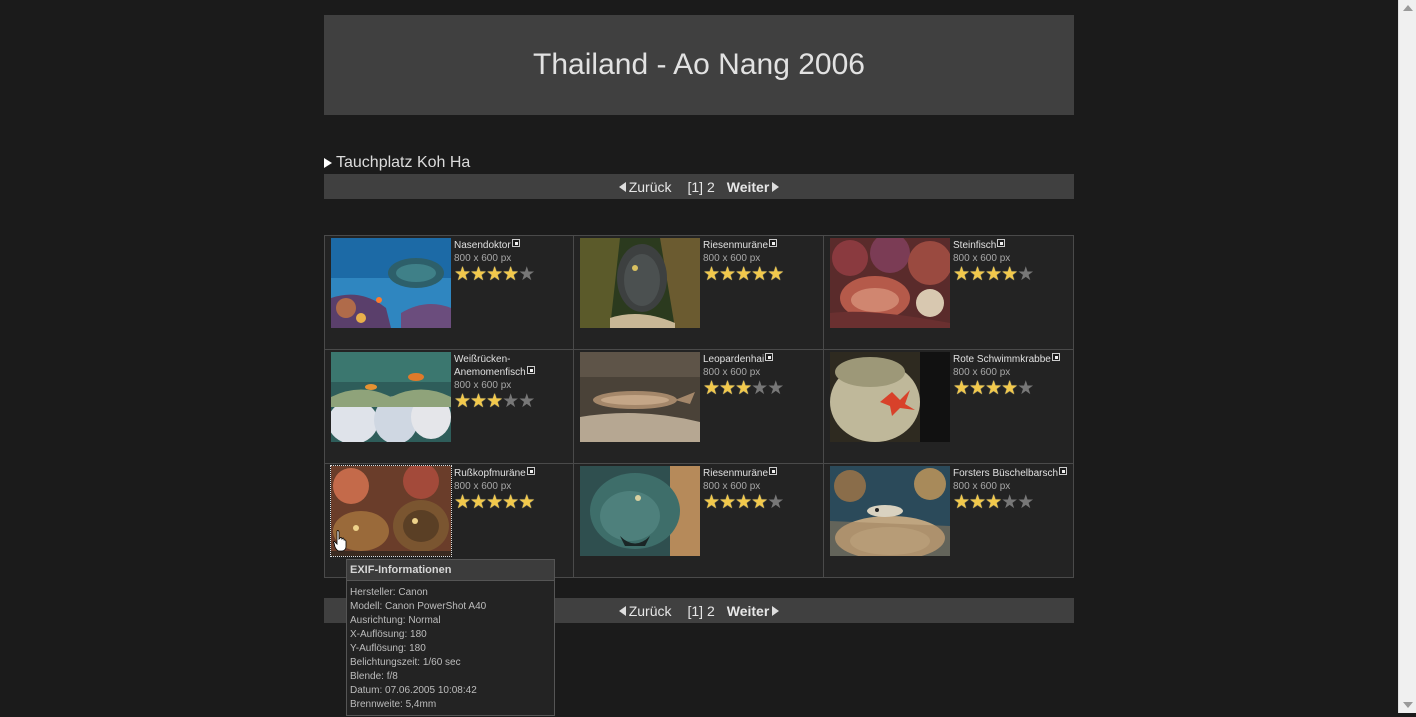  What do you see at coordinates (413, 690) in the screenshot?
I see `exif-line: Datum: 07.06.2005 10:08:42` at bounding box center [413, 690].